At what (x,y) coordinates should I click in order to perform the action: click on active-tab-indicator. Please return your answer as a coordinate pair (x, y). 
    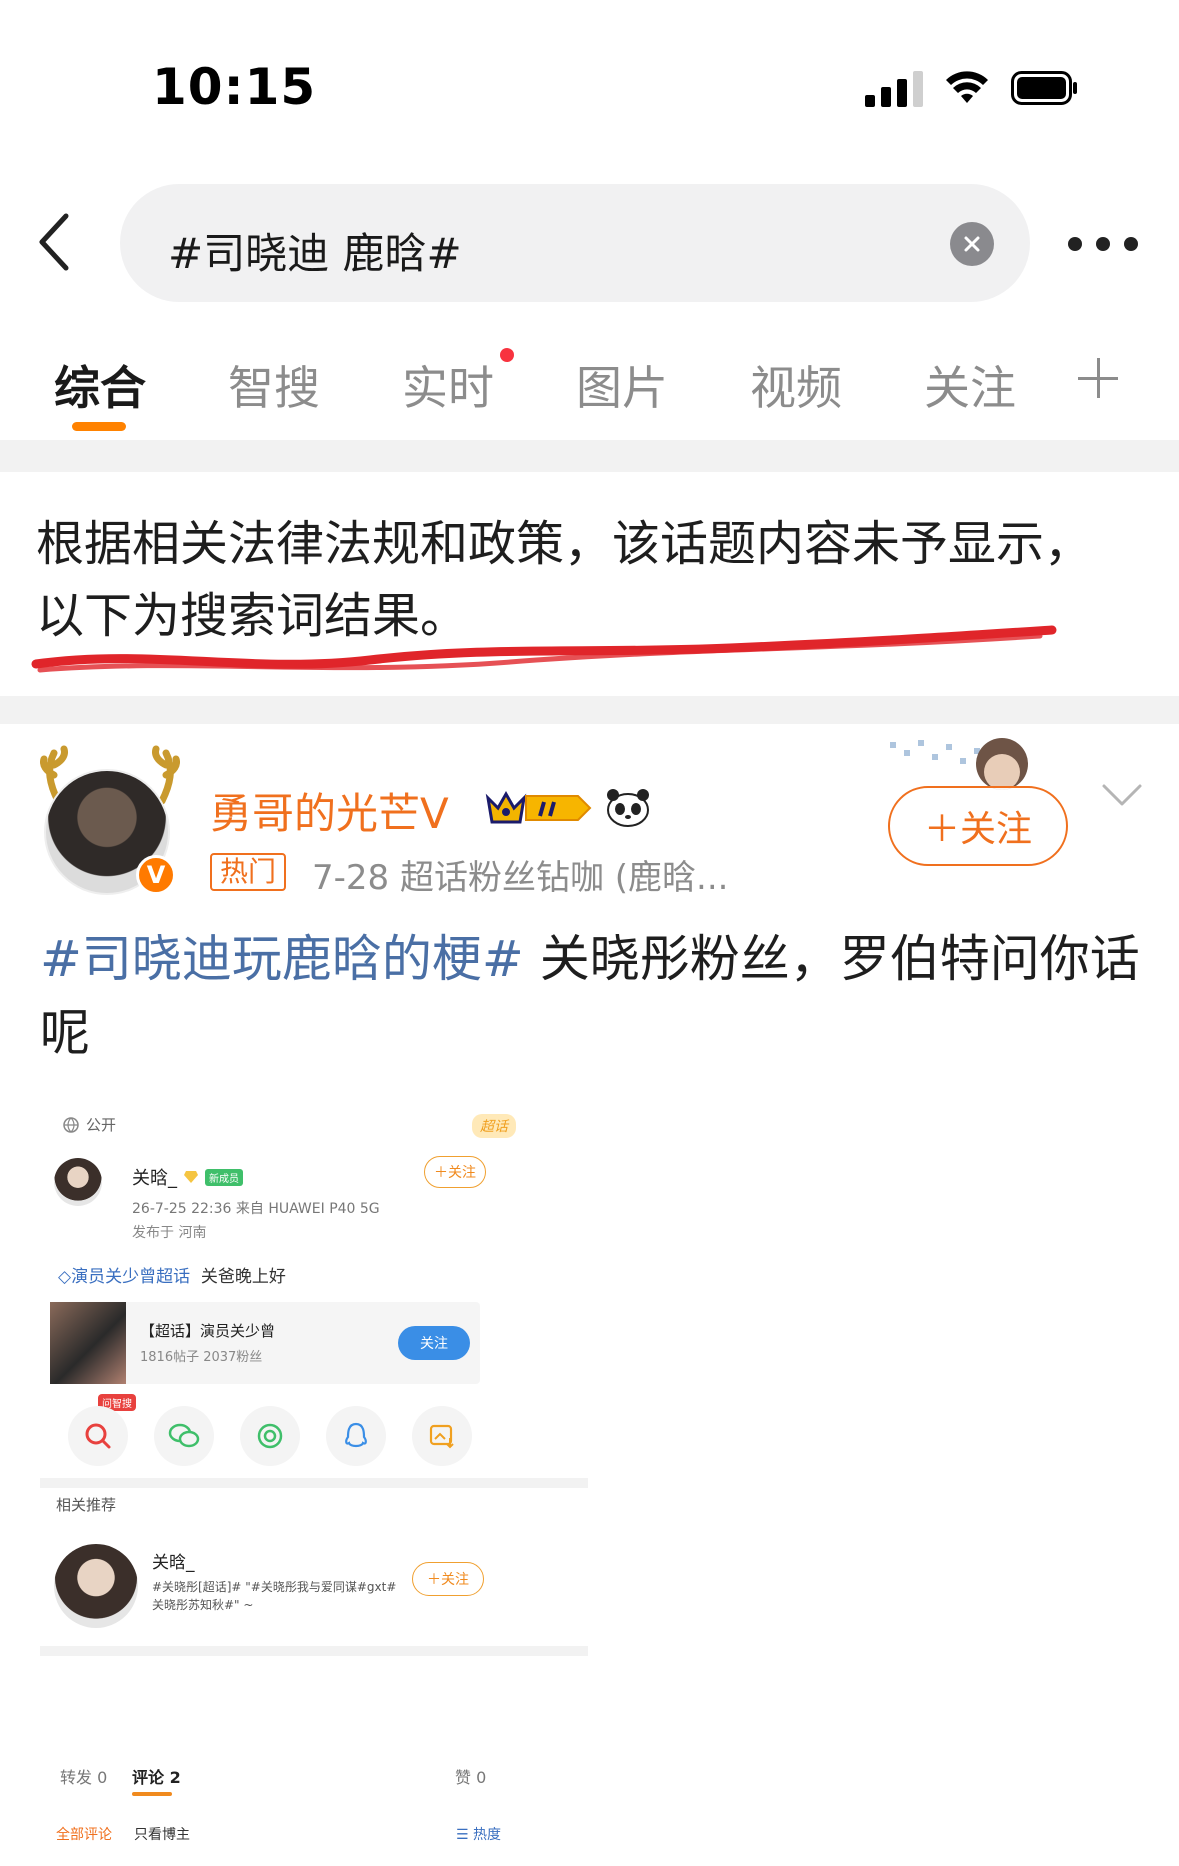
    Looking at the image, I should click on (99, 426).